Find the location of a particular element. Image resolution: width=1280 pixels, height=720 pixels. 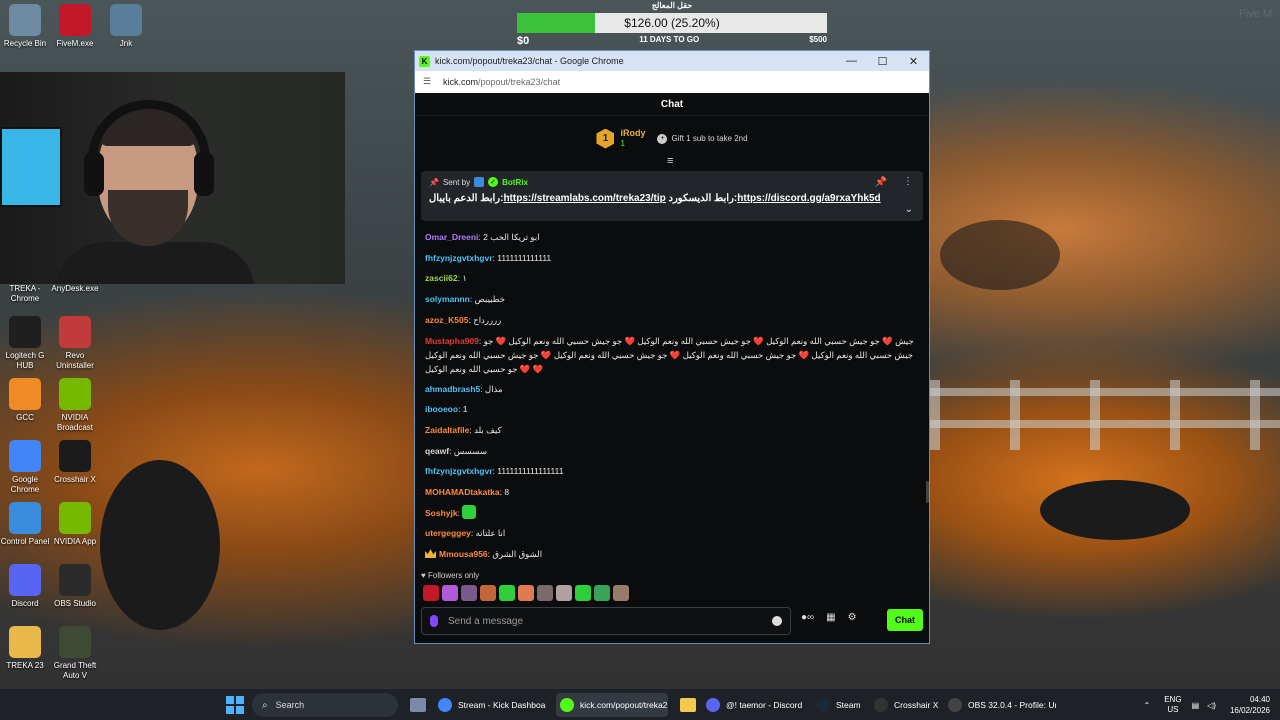

start-tile is located at coordinates (230, 700).